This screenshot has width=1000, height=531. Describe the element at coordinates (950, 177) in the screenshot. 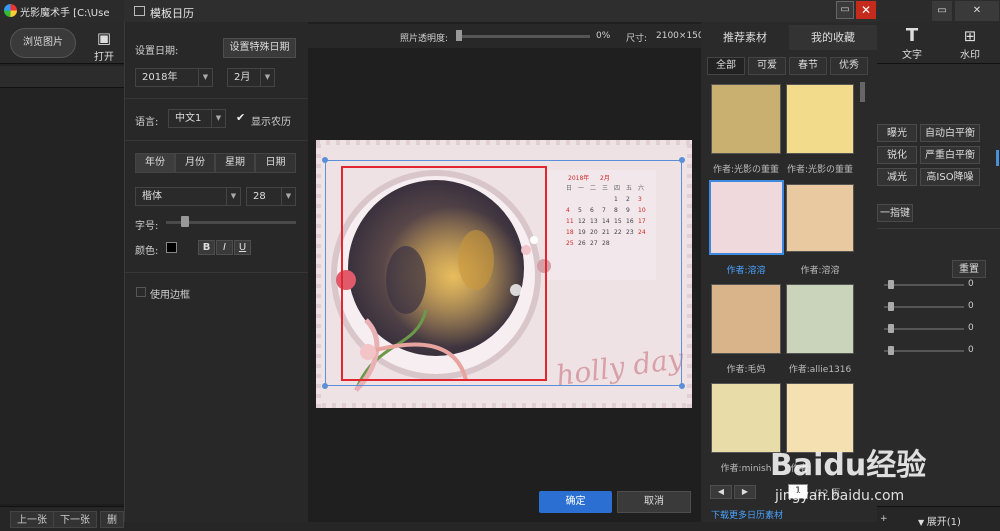

I see `high-iso-denoise-button: 高ISO降噪` at that location.